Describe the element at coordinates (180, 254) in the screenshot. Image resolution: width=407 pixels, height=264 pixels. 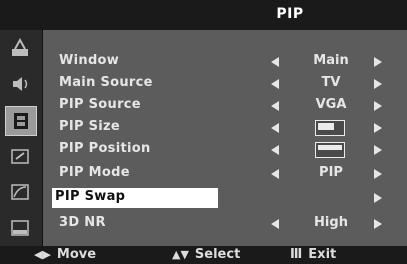
I see `up-down-arrow-icon: ▲▼` at that location.